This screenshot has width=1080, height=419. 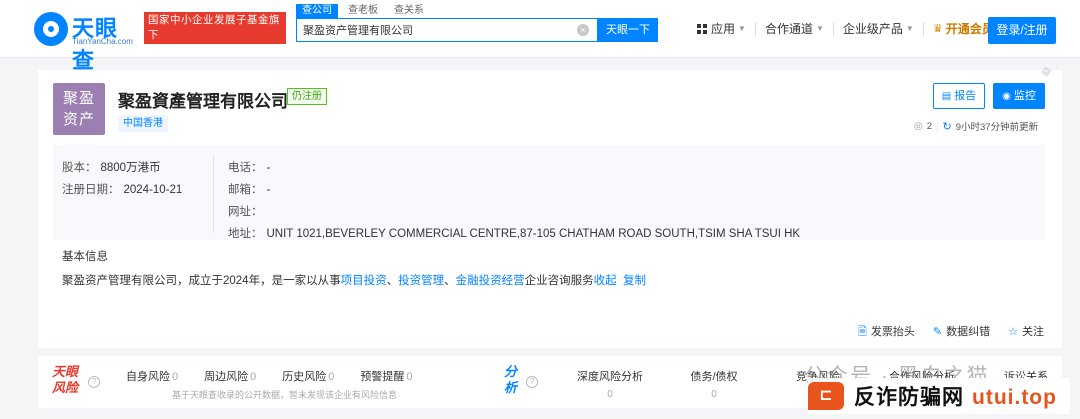 I want to click on monitor-button: ◉ 监控, so click(x=1019, y=96).